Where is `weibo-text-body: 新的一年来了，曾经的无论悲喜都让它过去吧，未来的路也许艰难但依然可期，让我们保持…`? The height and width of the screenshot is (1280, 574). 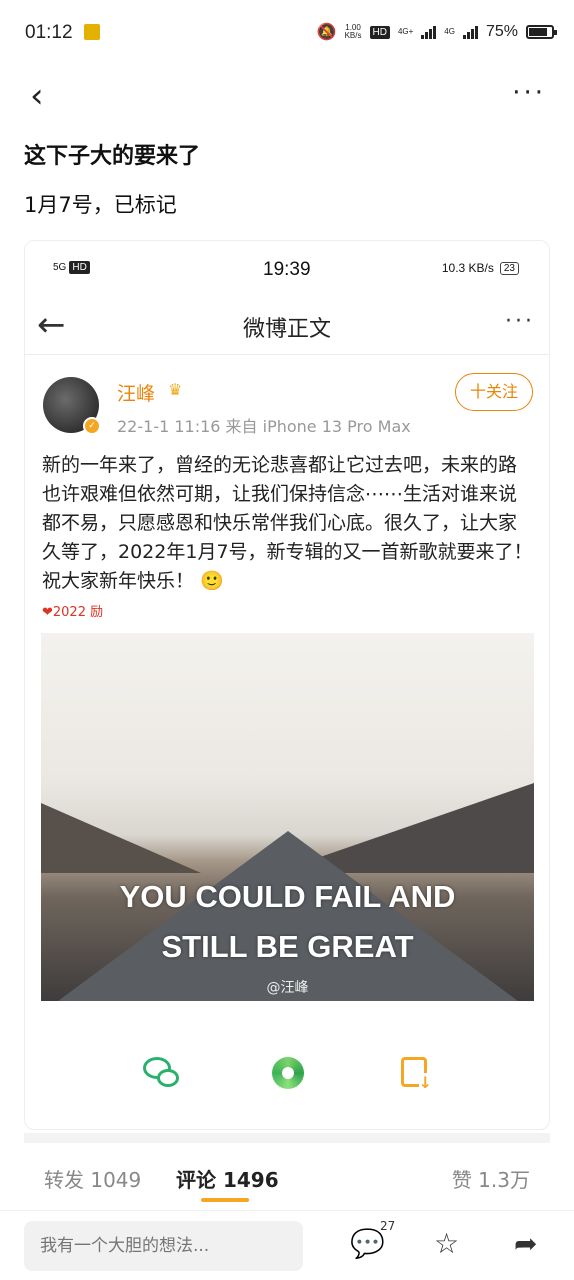 weibo-text-body: 新的一年来了，曾经的无论悲喜都让它过去吧，未来的路也许艰难但依然可期，让我们保持… is located at coordinates (287, 523).